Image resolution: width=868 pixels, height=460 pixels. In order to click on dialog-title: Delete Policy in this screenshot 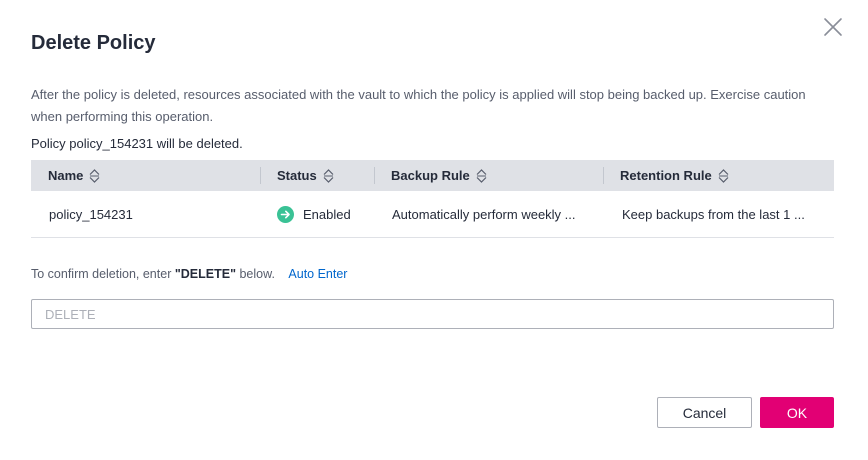, I will do `click(93, 43)`.